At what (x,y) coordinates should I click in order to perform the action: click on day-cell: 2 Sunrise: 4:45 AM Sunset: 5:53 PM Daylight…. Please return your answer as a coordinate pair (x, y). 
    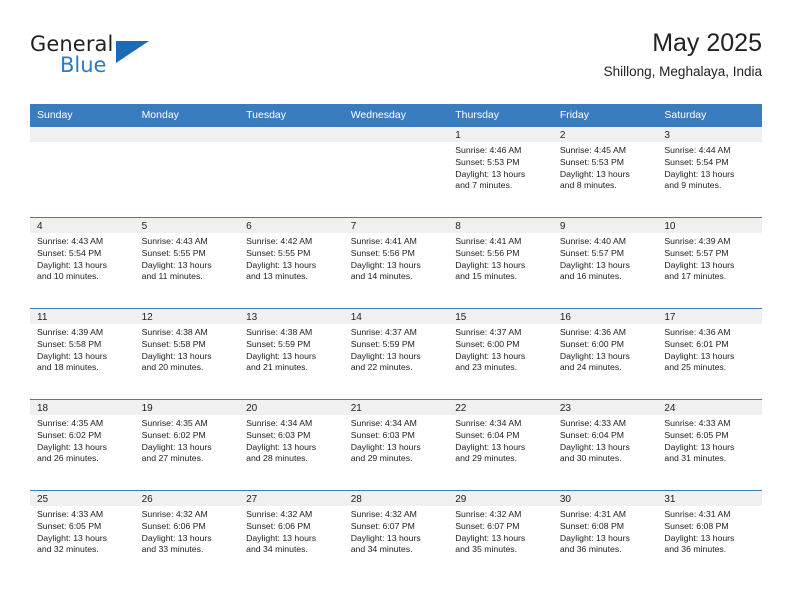
    Looking at the image, I should click on (605, 172).